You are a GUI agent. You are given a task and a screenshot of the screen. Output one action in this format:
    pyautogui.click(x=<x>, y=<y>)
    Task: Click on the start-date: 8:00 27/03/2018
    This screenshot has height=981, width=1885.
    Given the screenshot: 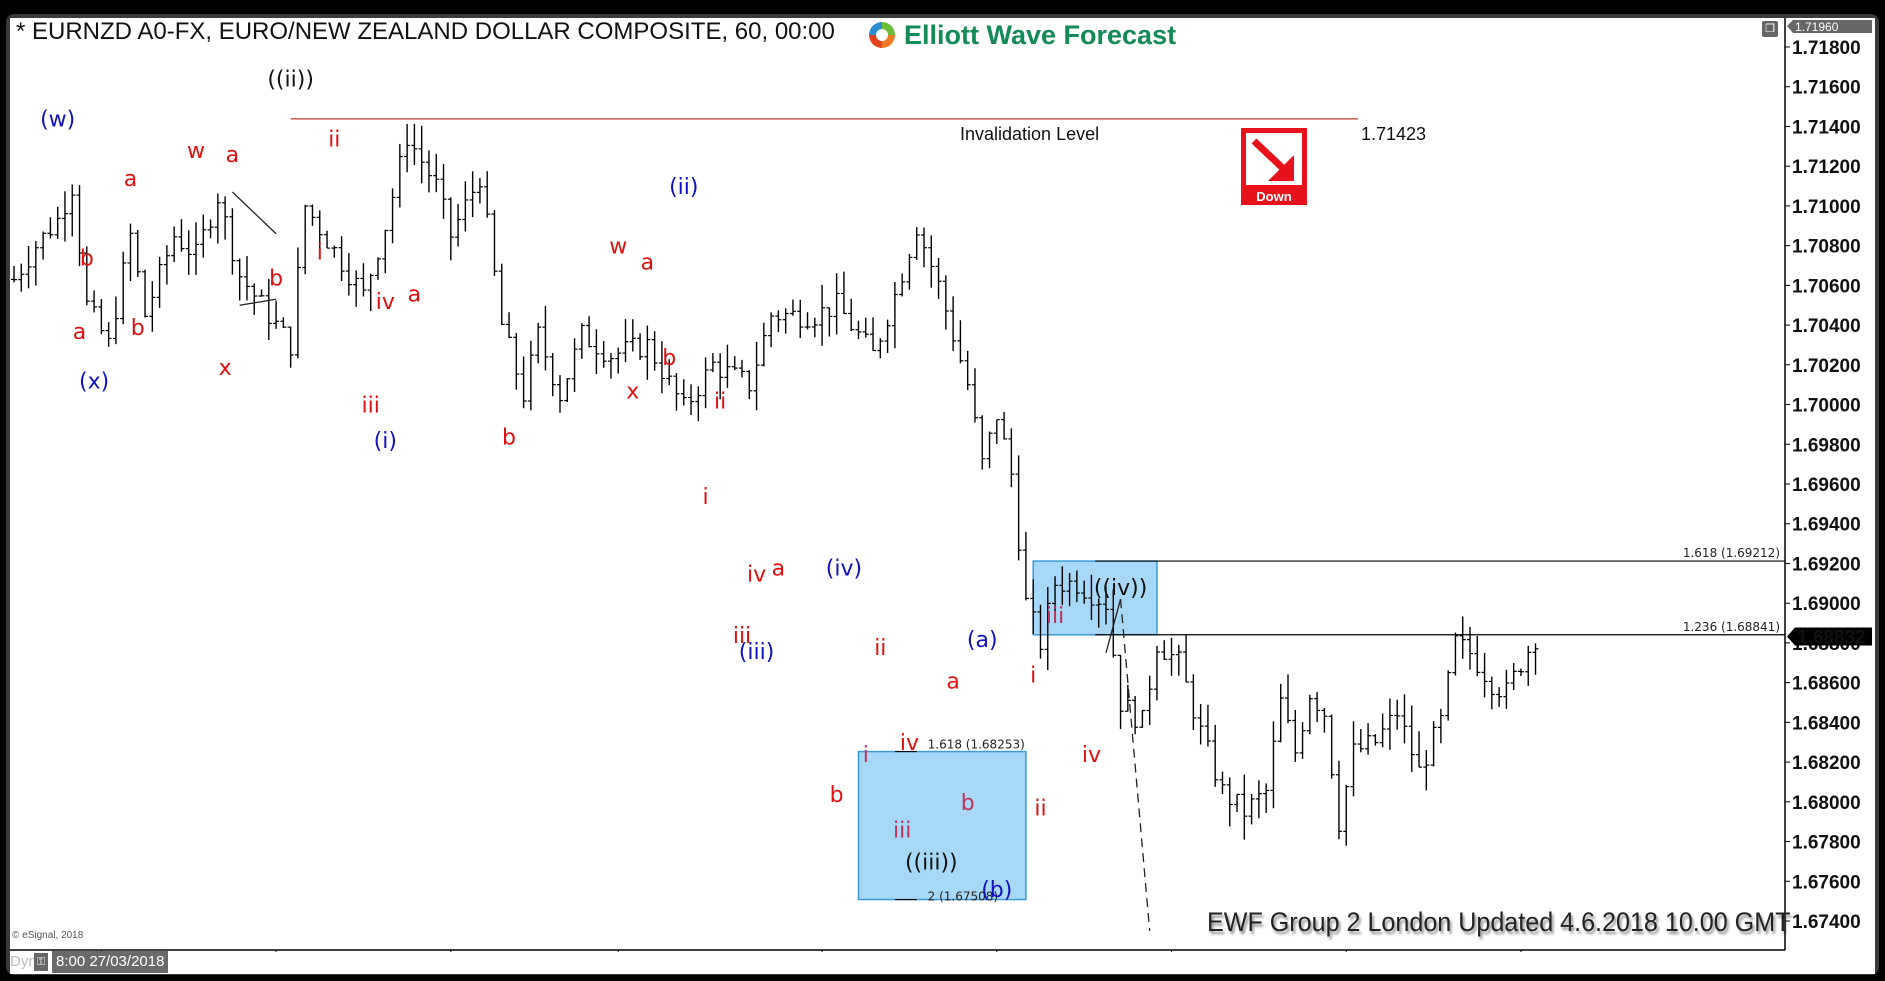 What is the action you would take?
    pyautogui.click(x=110, y=962)
    